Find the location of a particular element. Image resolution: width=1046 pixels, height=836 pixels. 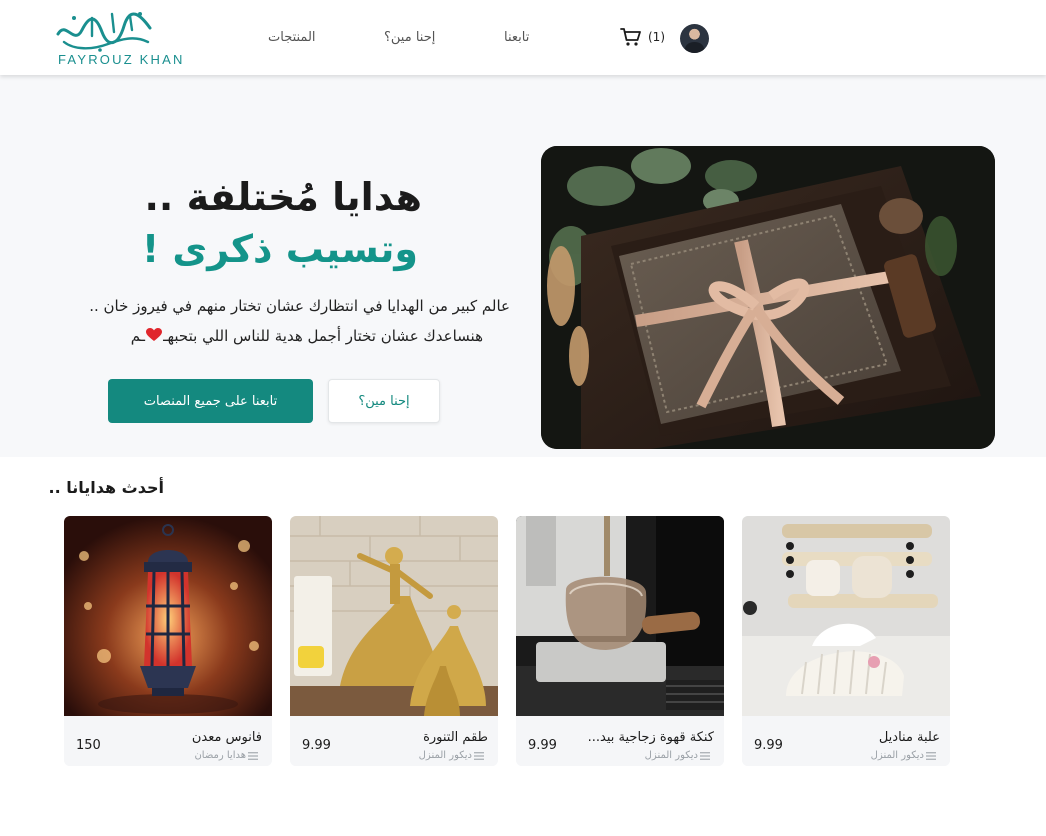

cart-button: (1) is located at coordinates (642, 37).